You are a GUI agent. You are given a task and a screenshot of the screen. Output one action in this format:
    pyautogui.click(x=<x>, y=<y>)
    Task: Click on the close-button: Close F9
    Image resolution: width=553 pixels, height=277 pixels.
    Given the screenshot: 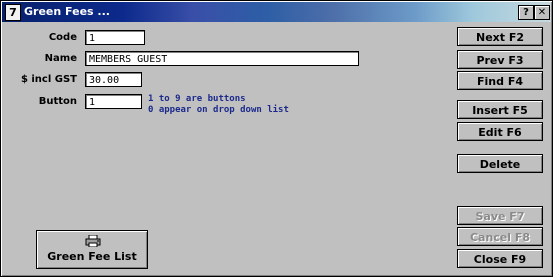 What is the action you would take?
    pyautogui.click(x=500, y=258)
    